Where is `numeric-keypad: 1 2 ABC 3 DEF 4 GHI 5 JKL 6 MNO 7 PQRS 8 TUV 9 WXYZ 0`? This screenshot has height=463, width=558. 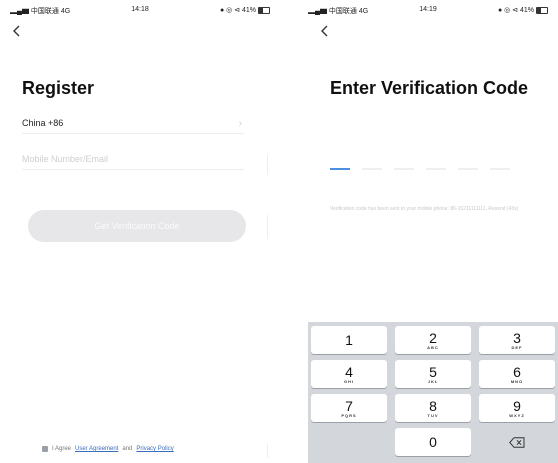
numeric-keypad: 1 2 ABC 3 DEF 4 GHI 5 JKL 6 MNO 7 PQRS 8 TUV 9 WXYZ 0 is located at coordinates (433, 392).